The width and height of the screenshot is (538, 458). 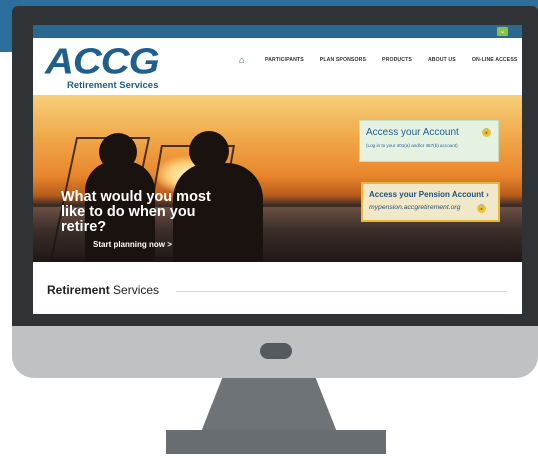 What do you see at coordinates (276, 442) in the screenshot?
I see `monitor-stand-base` at bounding box center [276, 442].